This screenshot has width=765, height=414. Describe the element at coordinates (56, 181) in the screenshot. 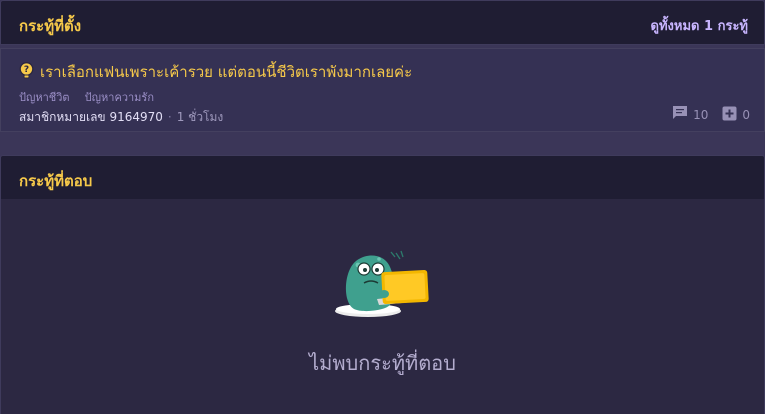

I see `replied-topics-title: กระทู้ที่ตอบ` at that location.